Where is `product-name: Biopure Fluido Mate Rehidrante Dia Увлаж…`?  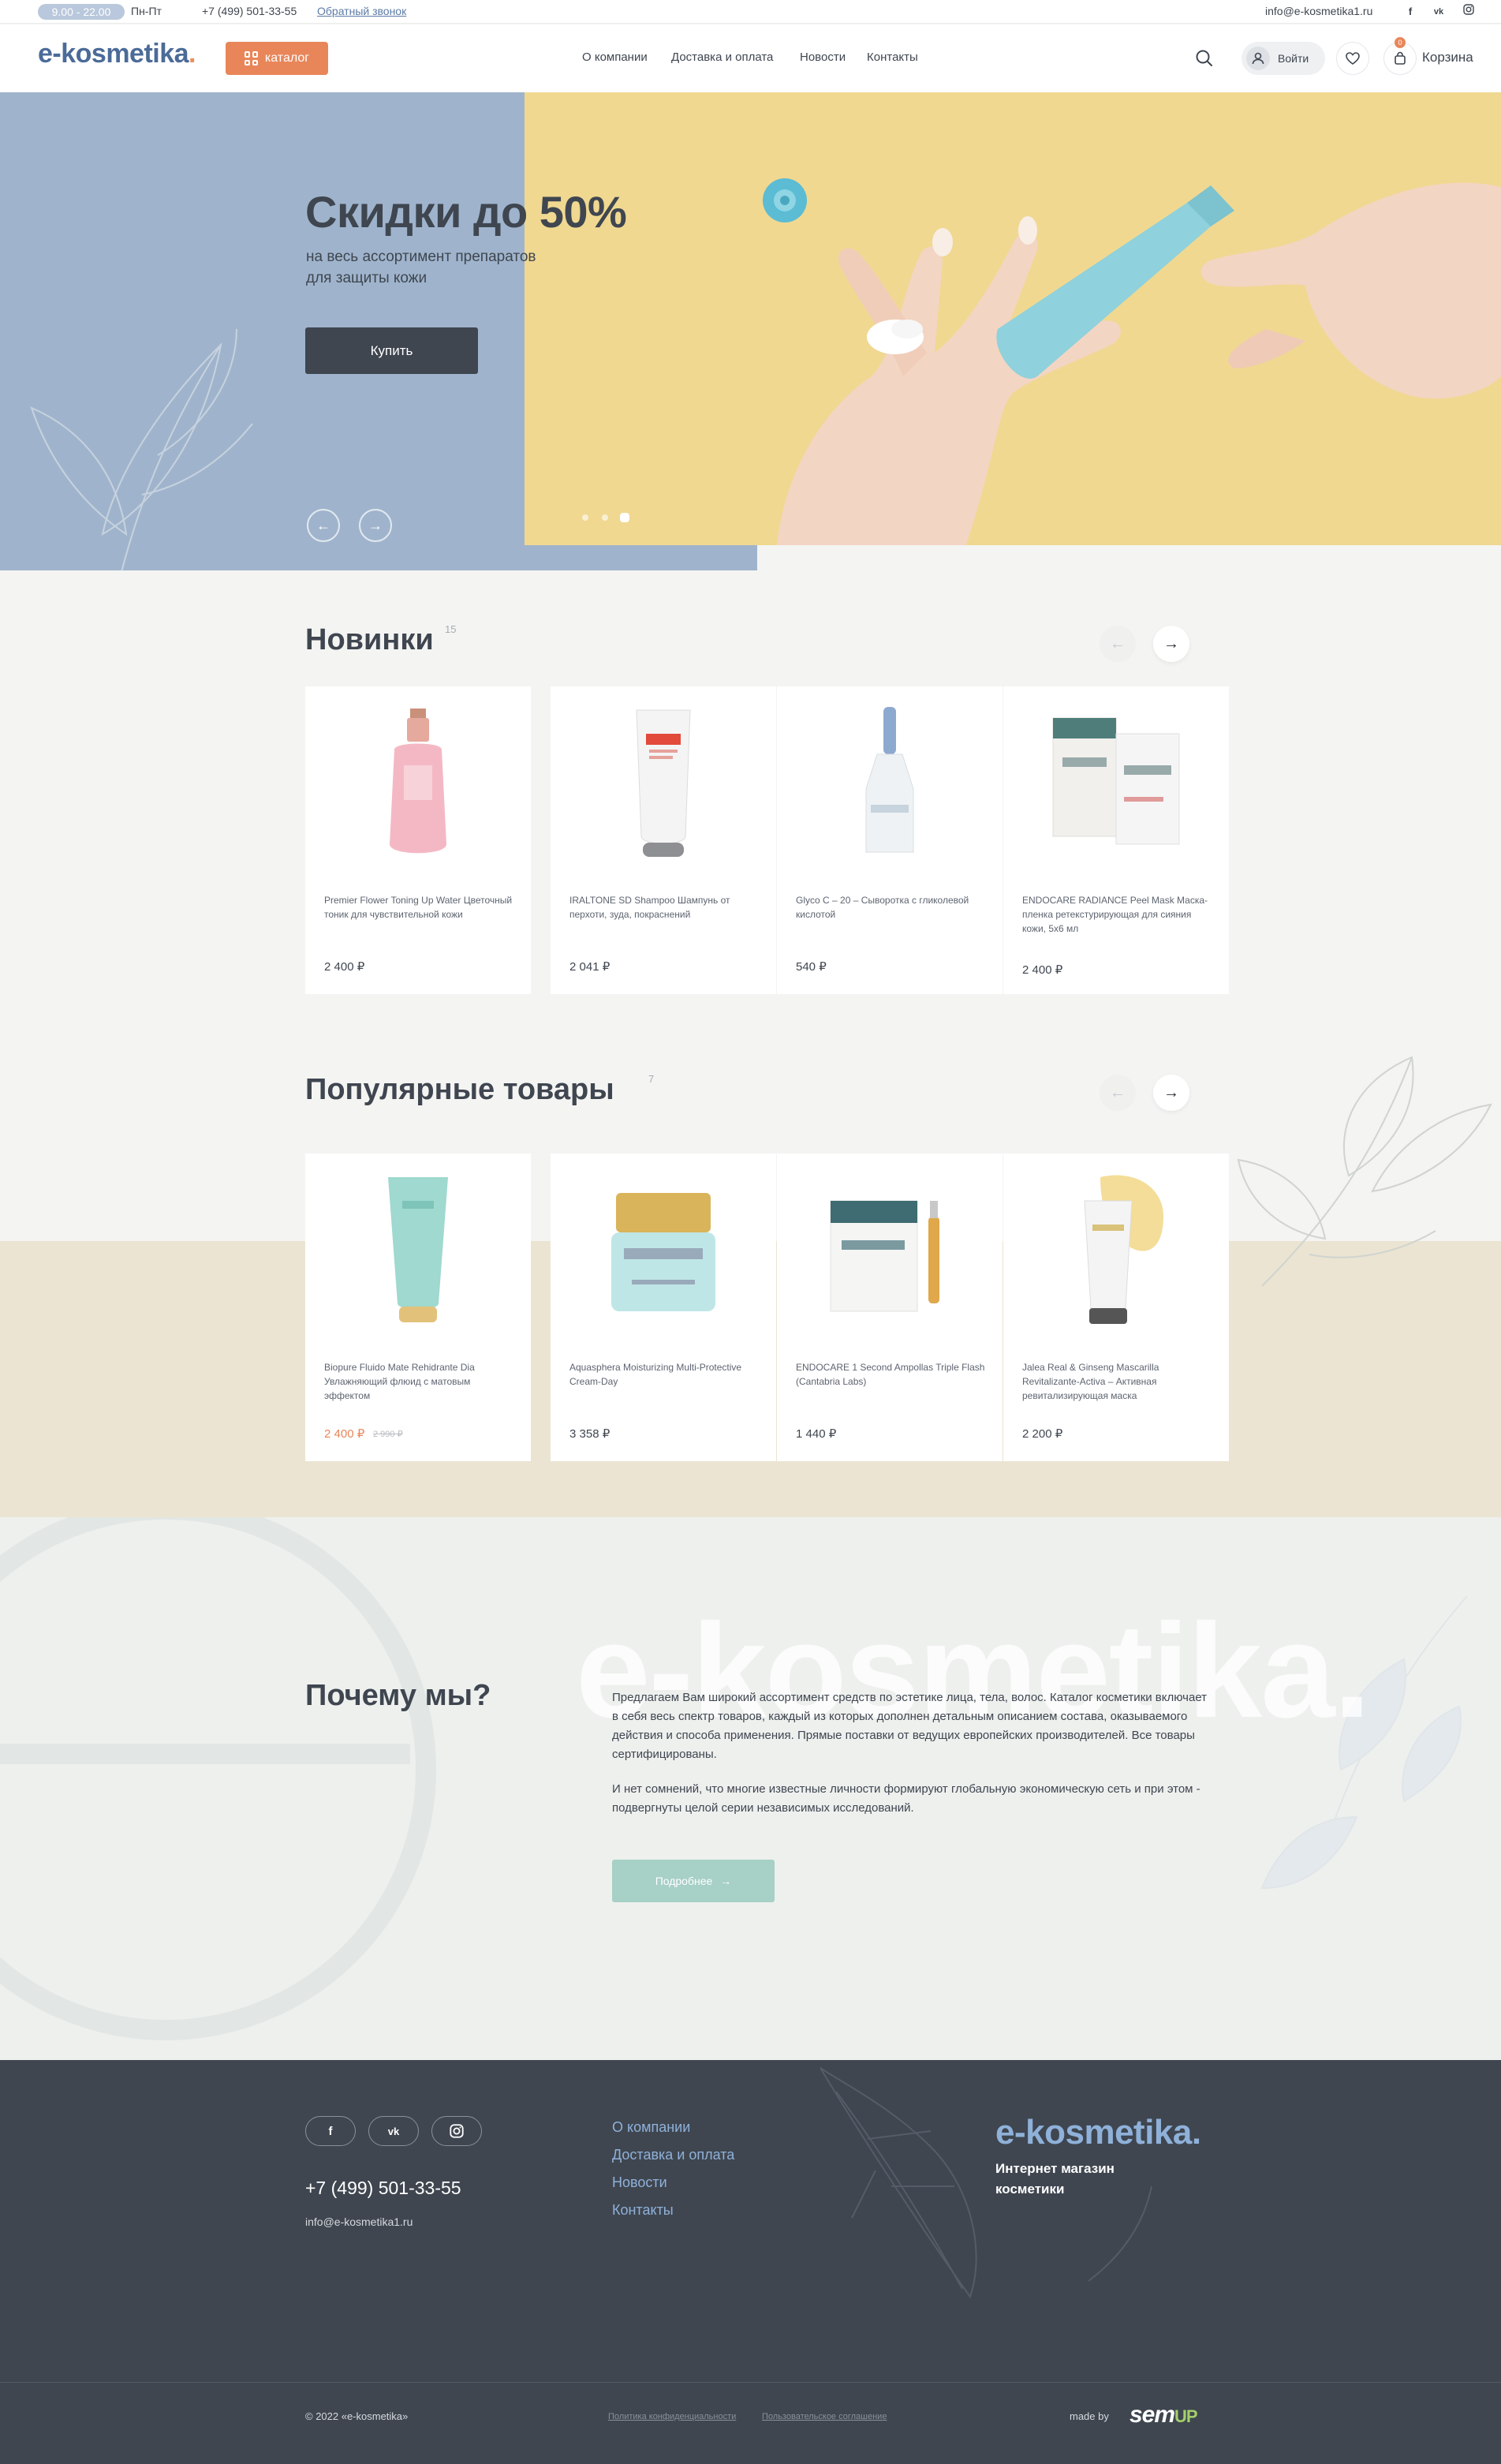 product-name: Biopure Fluido Mate Rehidrante Dia Увлаж… is located at coordinates (400, 1381).